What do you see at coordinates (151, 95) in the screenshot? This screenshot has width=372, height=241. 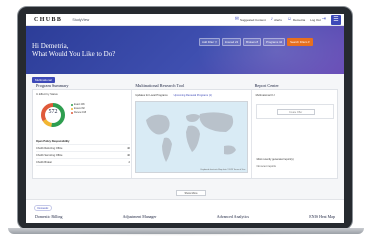 I see `local-programs-dropdown: Updates for Local Programs` at bounding box center [151, 95].